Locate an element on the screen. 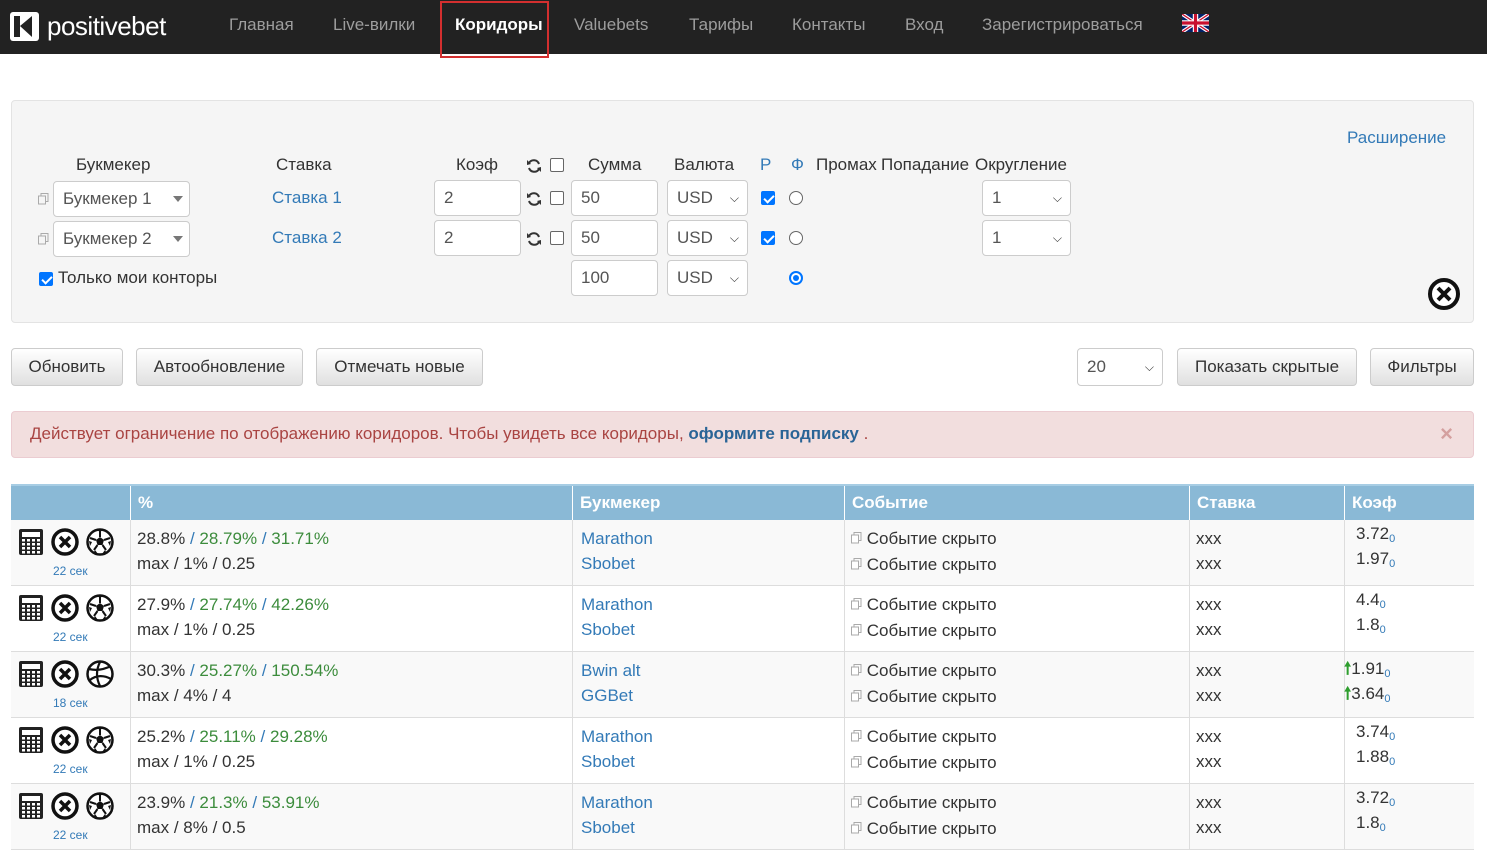  coef-value-2: 1.8 is located at coordinates (1368, 822).